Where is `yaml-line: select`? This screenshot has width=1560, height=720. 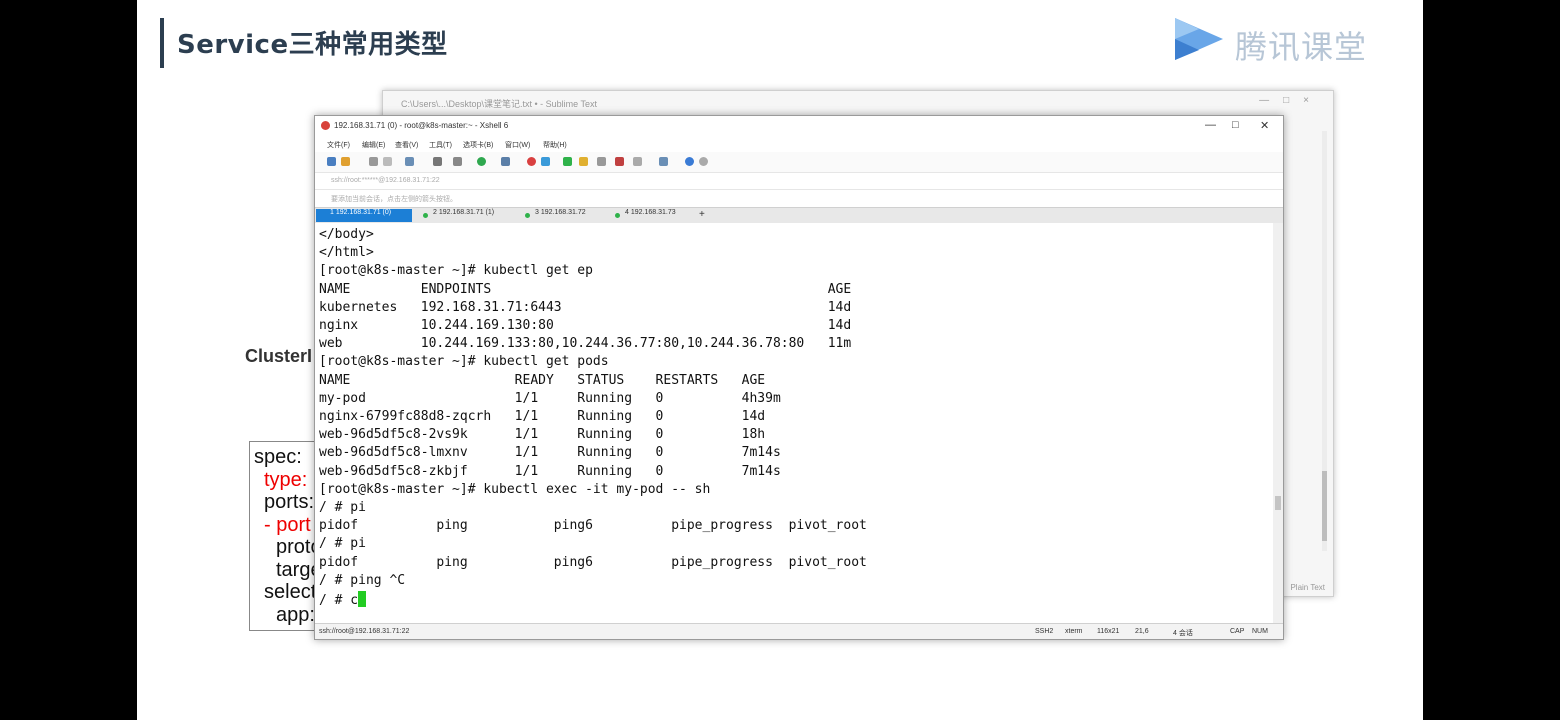
yaml-line: select is located at coordinates (290, 592).